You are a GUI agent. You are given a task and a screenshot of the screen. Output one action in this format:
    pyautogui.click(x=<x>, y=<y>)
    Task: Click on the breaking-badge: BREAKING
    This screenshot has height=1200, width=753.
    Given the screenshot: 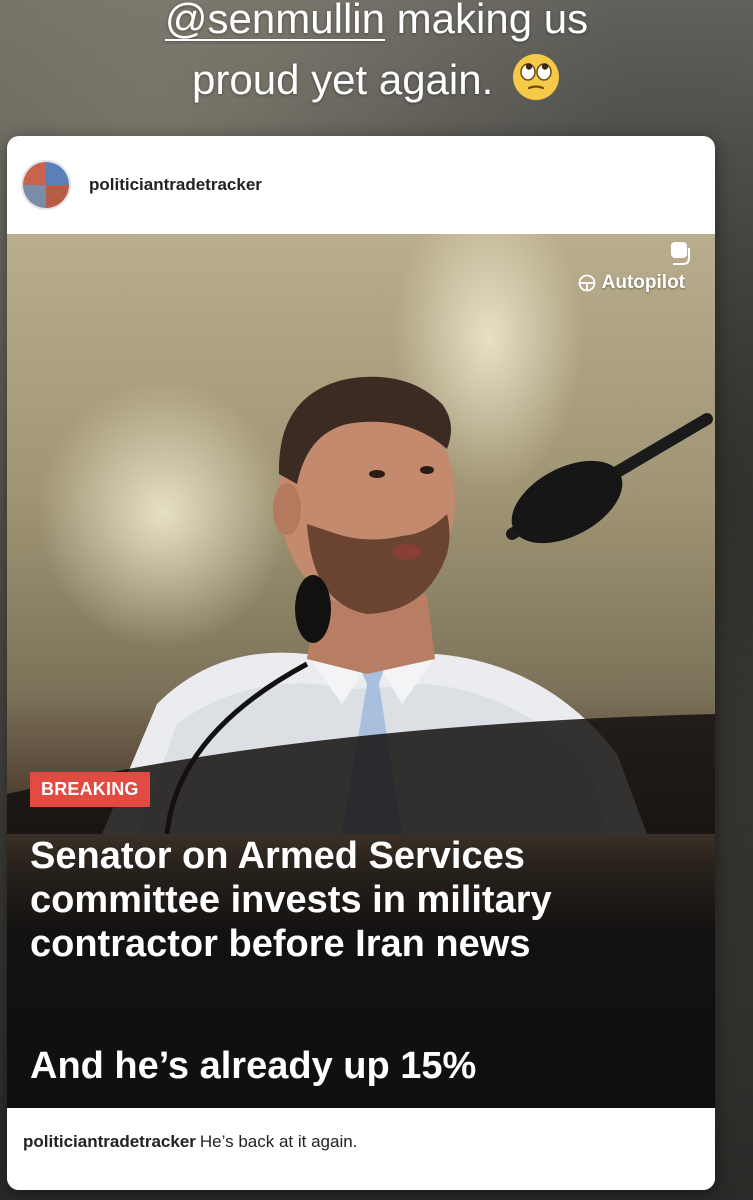 What is the action you would take?
    pyautogui.click(x=90, y=789)
    